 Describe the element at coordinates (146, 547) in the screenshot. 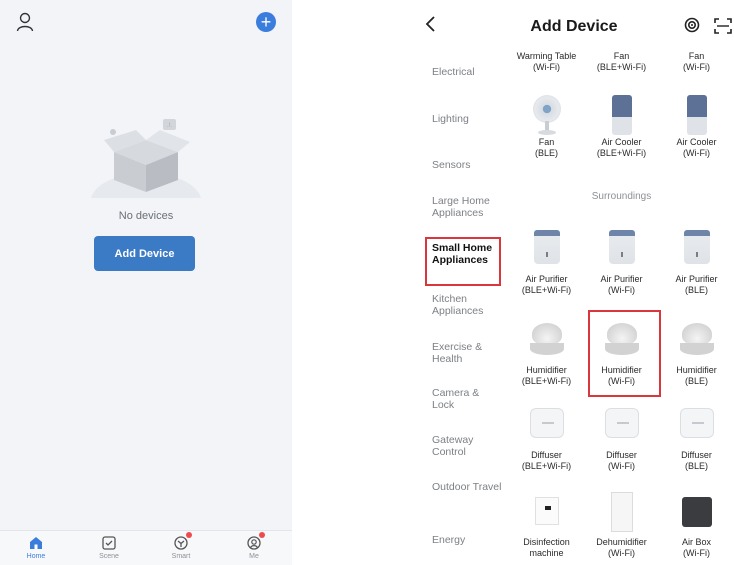

I see `bottom-tab-bar: Home Scene Smart Me` at that location.